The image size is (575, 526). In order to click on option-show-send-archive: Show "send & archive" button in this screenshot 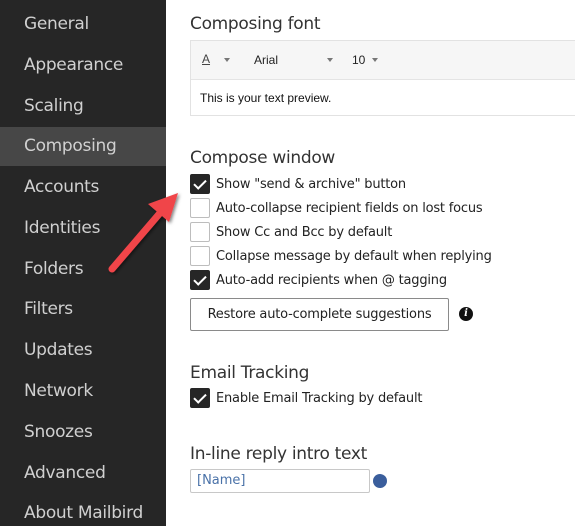, I will do `click(298, 184)`.